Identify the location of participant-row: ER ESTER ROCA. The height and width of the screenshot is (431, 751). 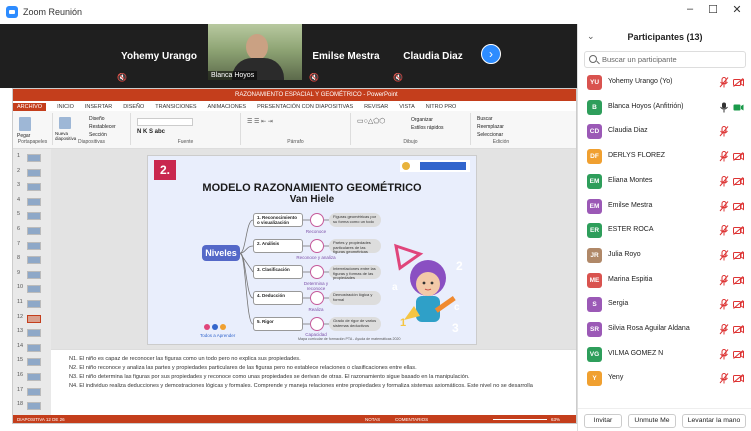
(664, 231).